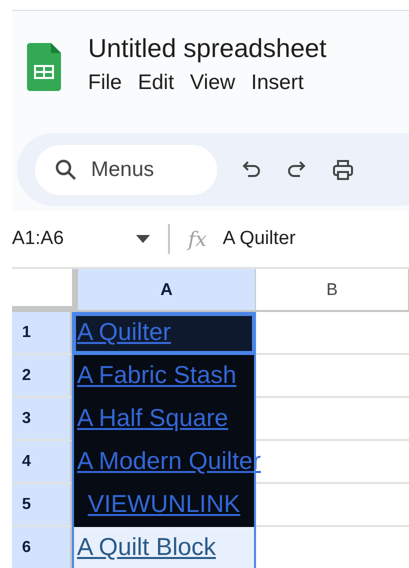 This screenshot has width=409, height=568. What do you see at coordinates (42, 505) in the screenshot?
I see `row-header: 5` at bounding box center [42, 505].